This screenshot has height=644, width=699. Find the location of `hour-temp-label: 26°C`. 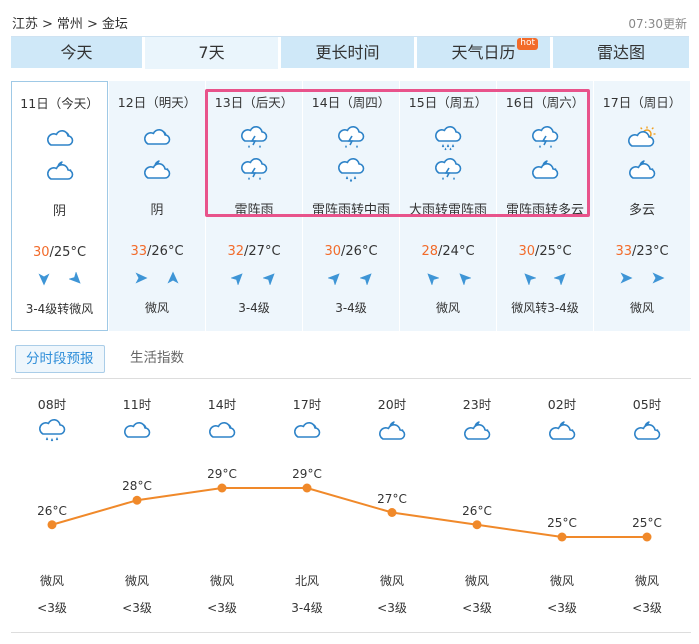

hour-temp-label: 26°C is located at coordinates (52, 510).